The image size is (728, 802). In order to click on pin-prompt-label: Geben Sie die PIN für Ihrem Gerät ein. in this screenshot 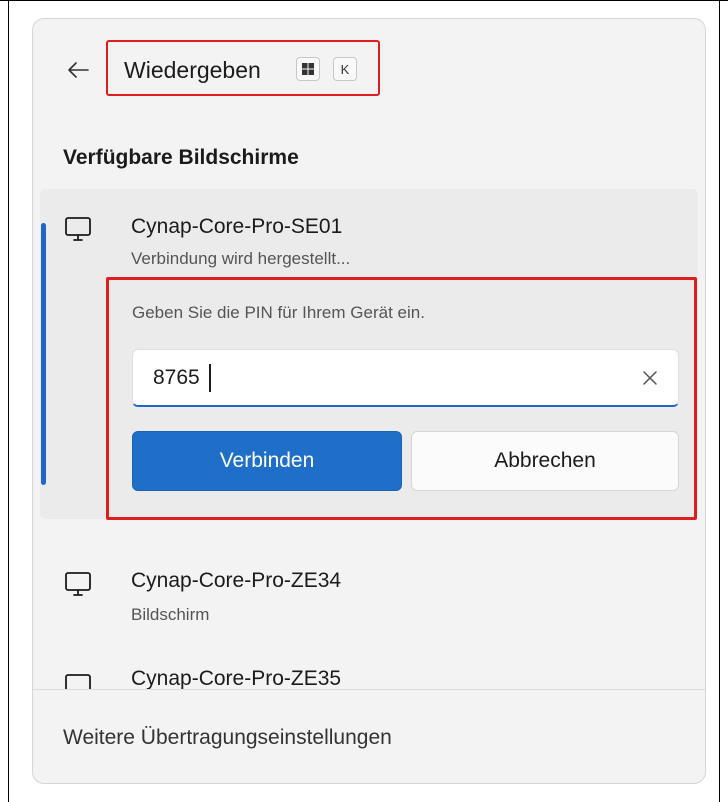, I will do `click(278, 312)`.